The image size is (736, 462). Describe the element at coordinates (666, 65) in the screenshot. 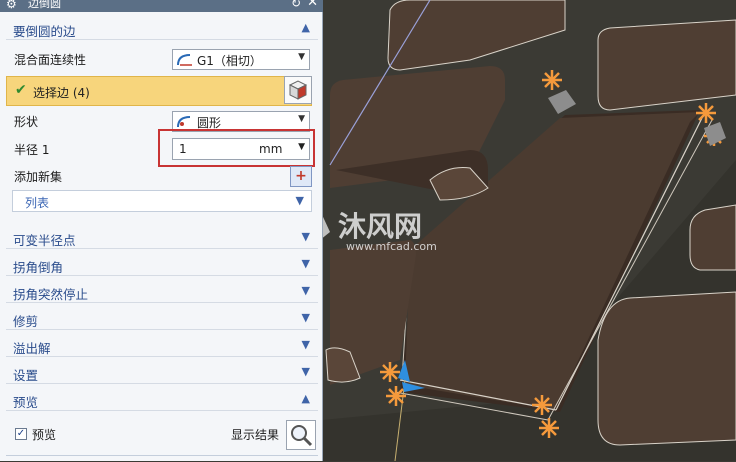

I see `block-top-right` at that location.